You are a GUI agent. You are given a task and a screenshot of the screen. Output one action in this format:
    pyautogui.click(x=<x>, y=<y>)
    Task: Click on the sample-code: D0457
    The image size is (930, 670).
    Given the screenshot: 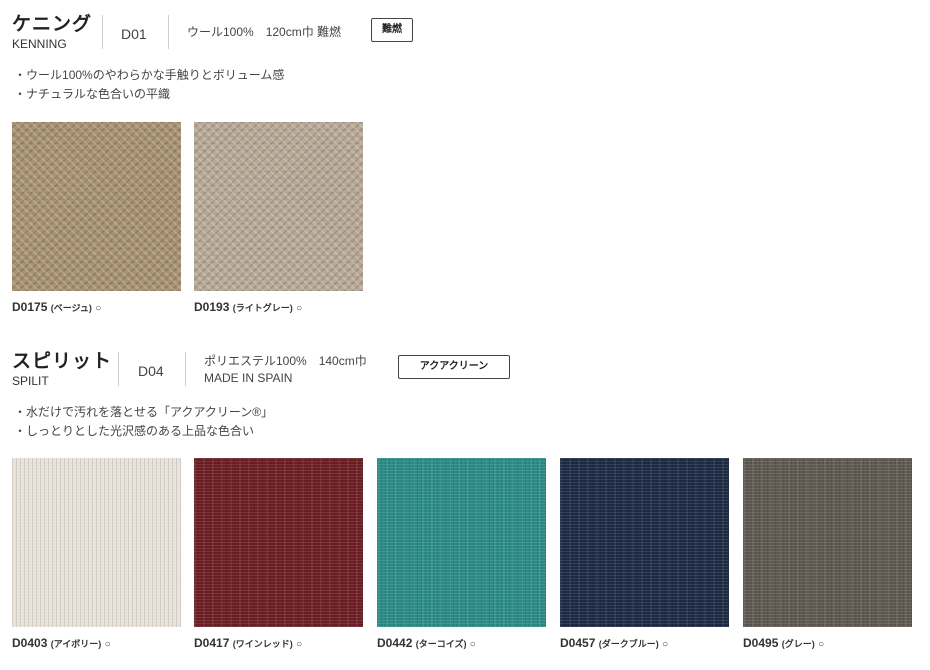 What is the action you would take?
    pyautogui.click(x=578, y=643)
    